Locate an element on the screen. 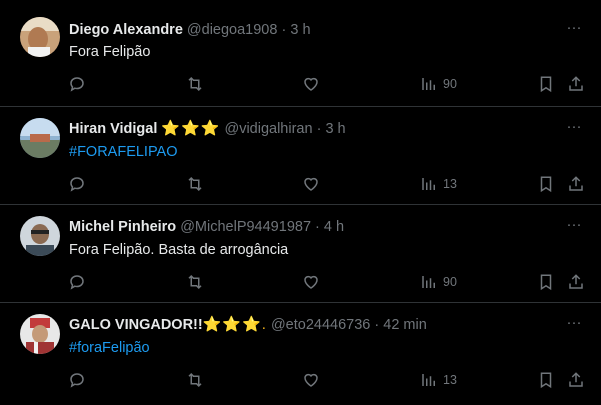 The height and width of the screenshot is (405, 601). author-name: Michel Pinheiro is located at coordinates (122, 227).